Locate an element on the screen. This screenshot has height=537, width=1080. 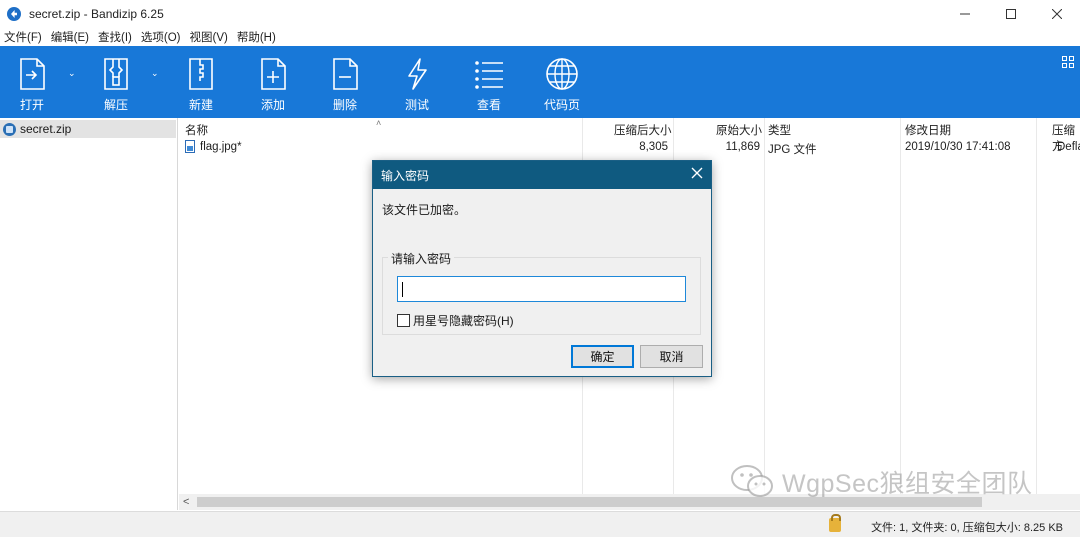
checkbox-box is located at coordinates (403, 320).